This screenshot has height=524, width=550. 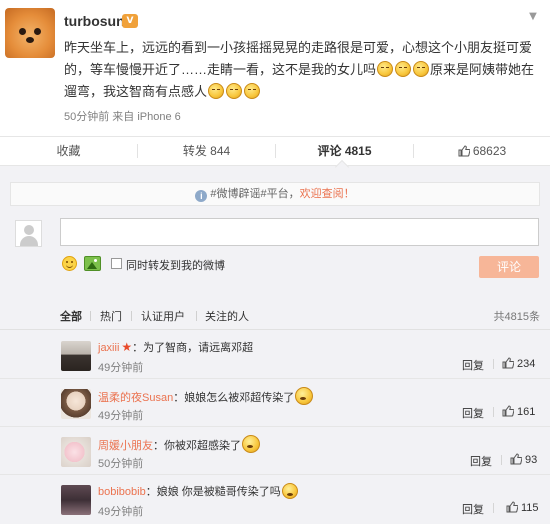 What do you see at coordinates (509, 267) in the screenshot?
I see `submit-comment-button: 评论` at bounding box center [509, 267].